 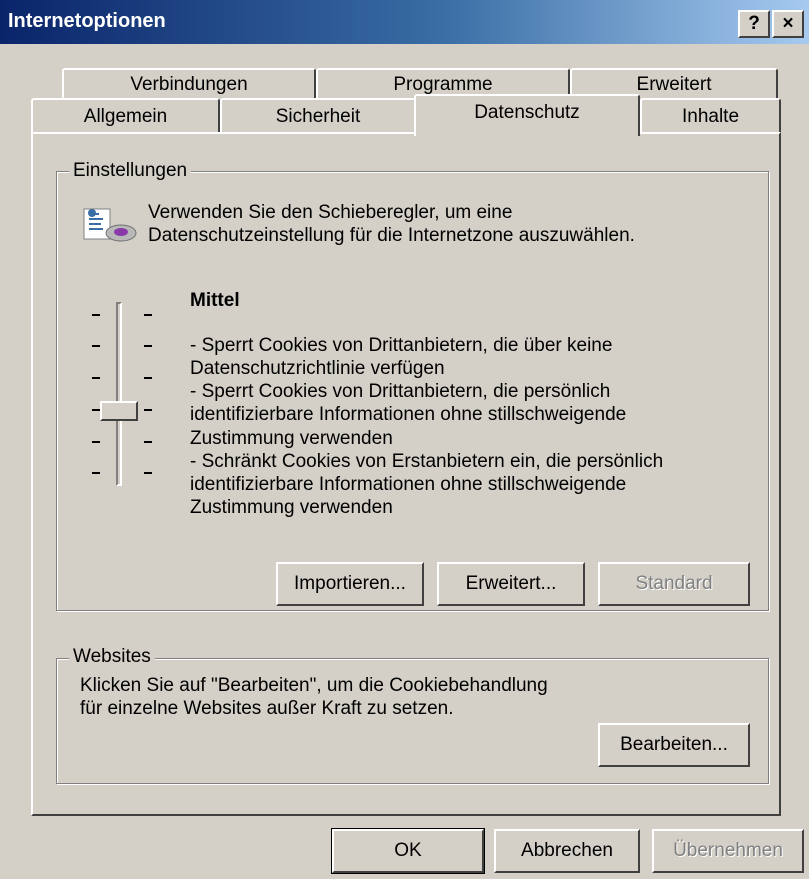 What do you see at coordinates (527, 112) in the screenshot?
I see `tab-label: Datenschutz` at bounding box center [527, 112].